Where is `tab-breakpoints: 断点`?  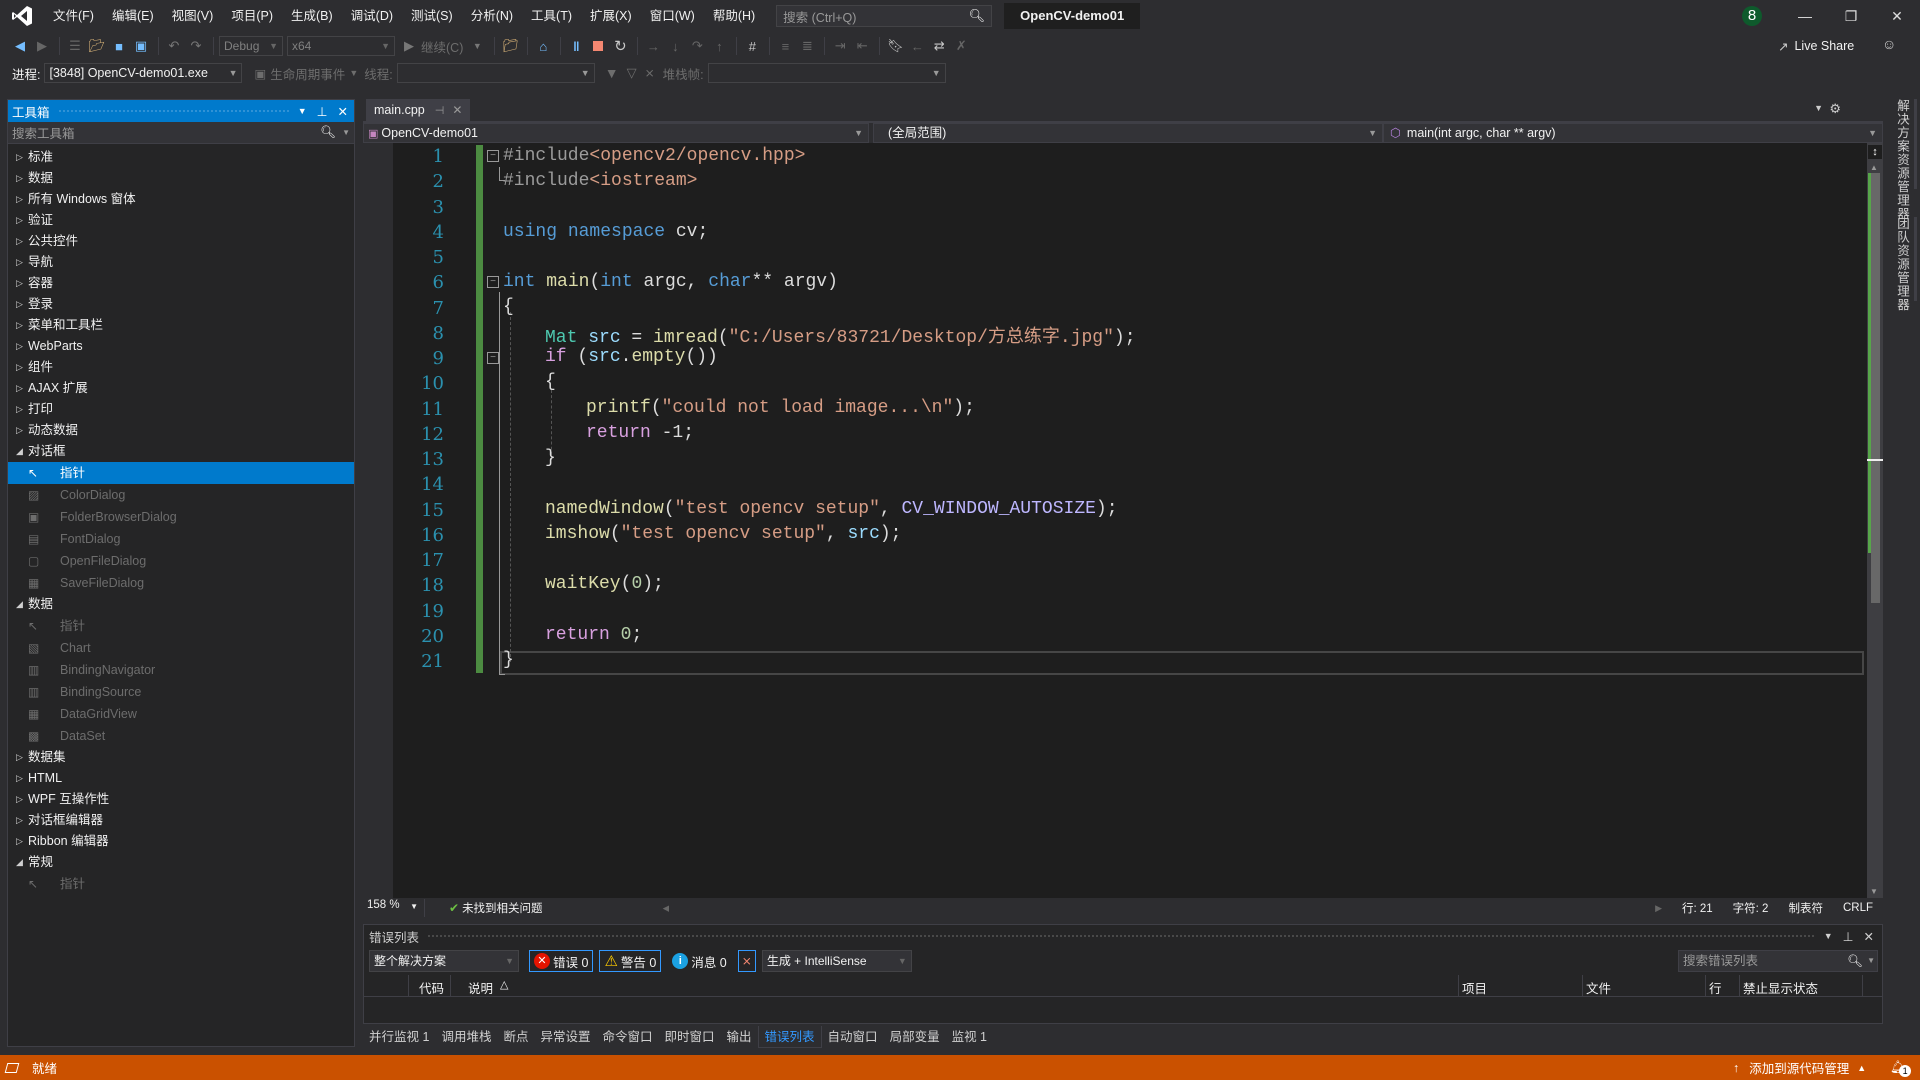
tab-breakpoints: 断点 is located at coordinates (515, 1037).